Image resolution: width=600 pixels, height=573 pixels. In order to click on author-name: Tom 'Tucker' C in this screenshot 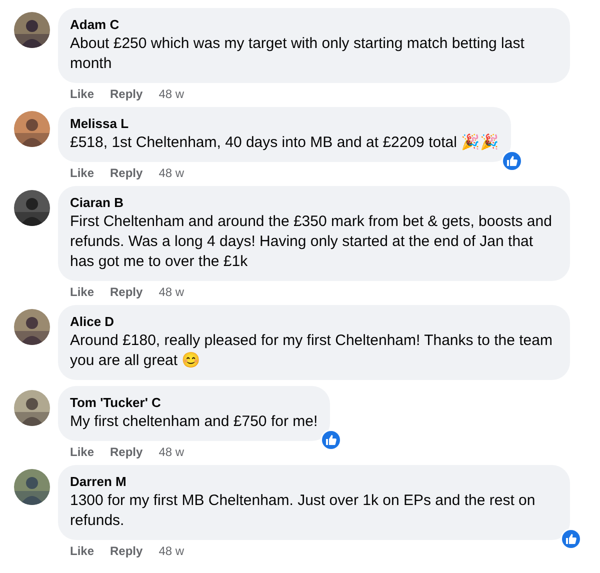, I will do `click(115, 402)`.